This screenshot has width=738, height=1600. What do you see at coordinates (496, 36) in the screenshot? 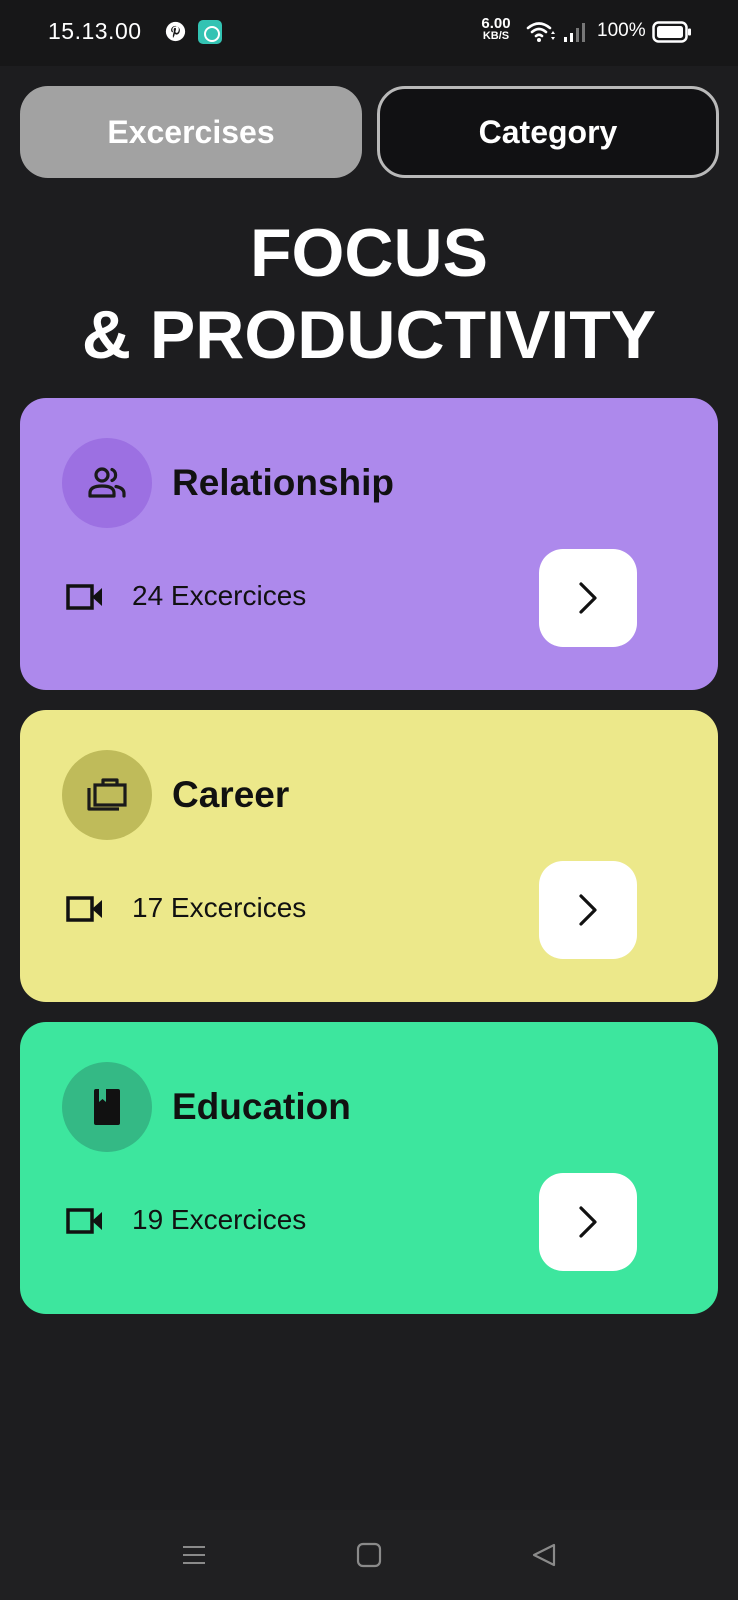
I see `network-speed-unit: KB/S` at bounding box center [496, 36].